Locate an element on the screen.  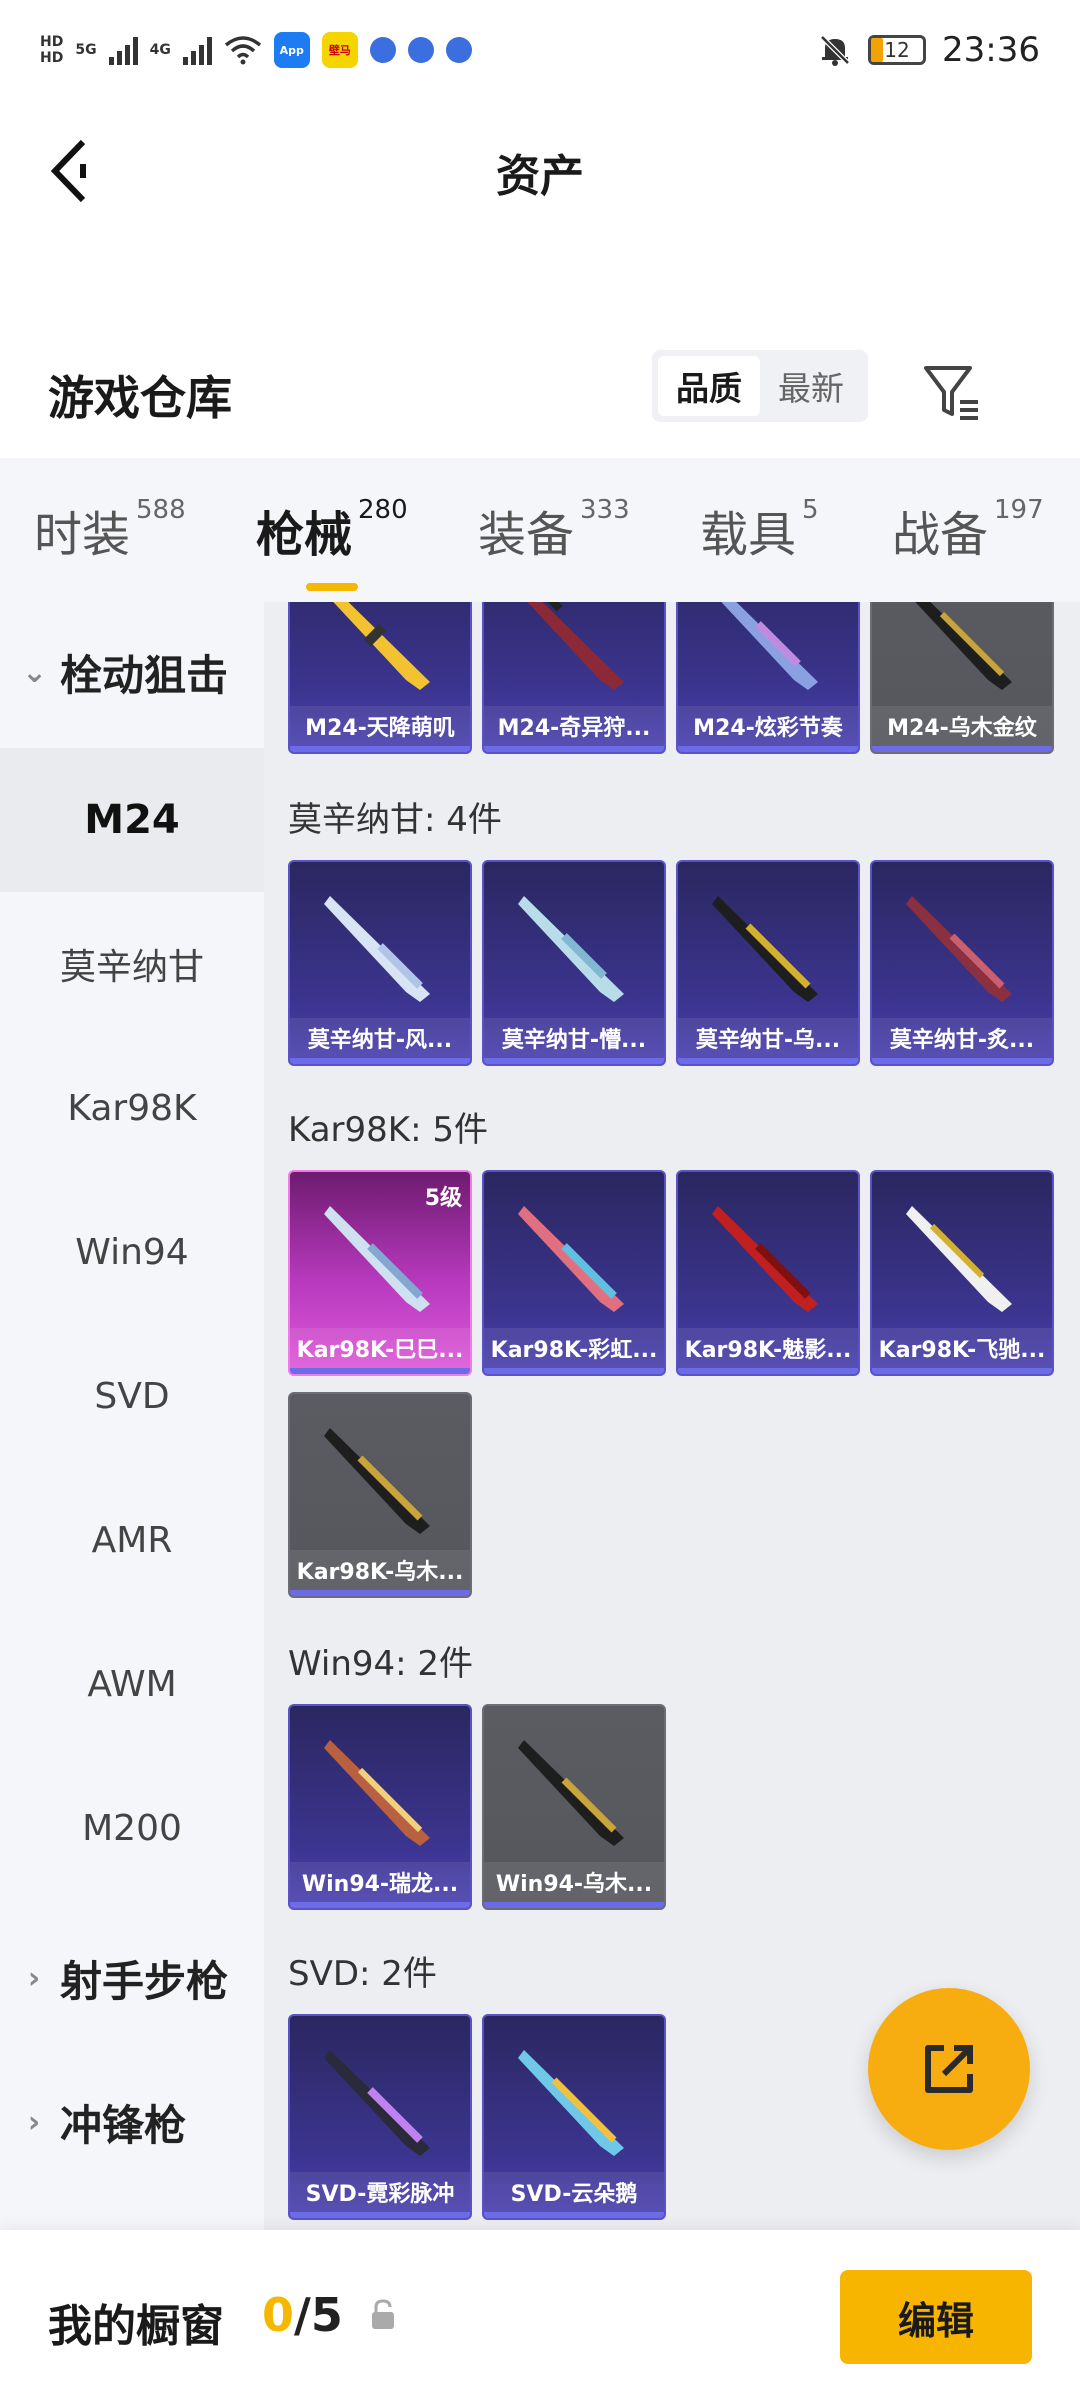
tab-fashion: 时装 588 is located at coordinates (110, 530).